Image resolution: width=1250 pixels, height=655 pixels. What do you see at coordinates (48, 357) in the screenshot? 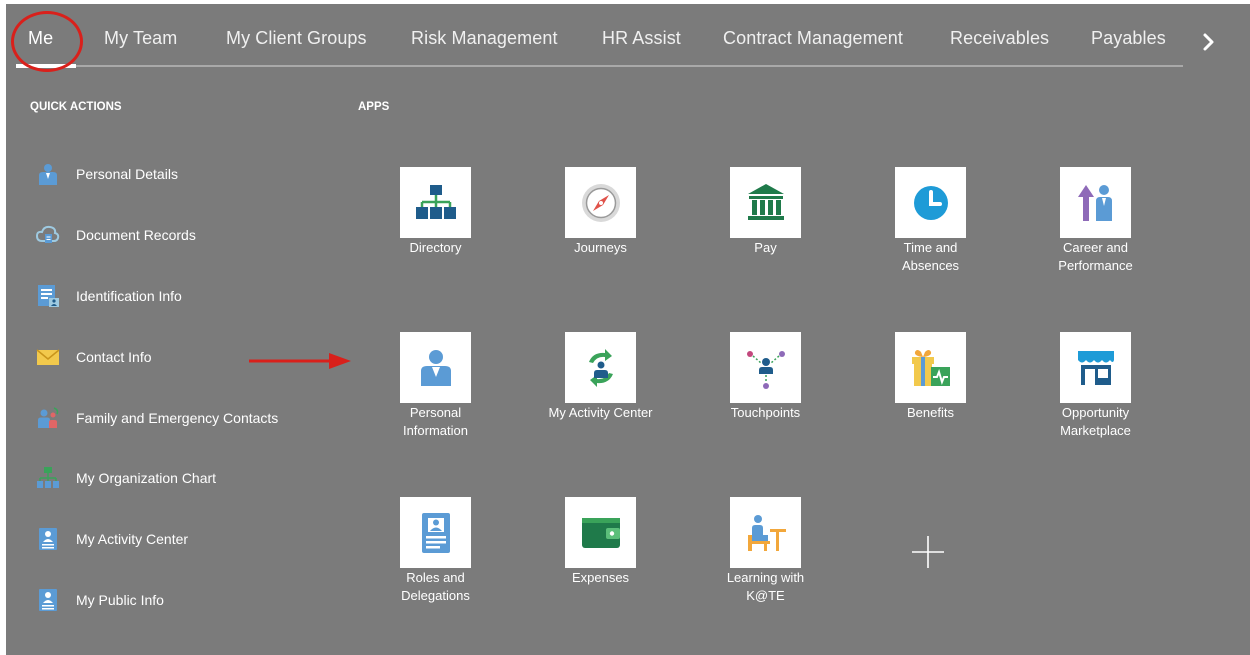
I see `envelope-icon` at bounding box center [48, 357].